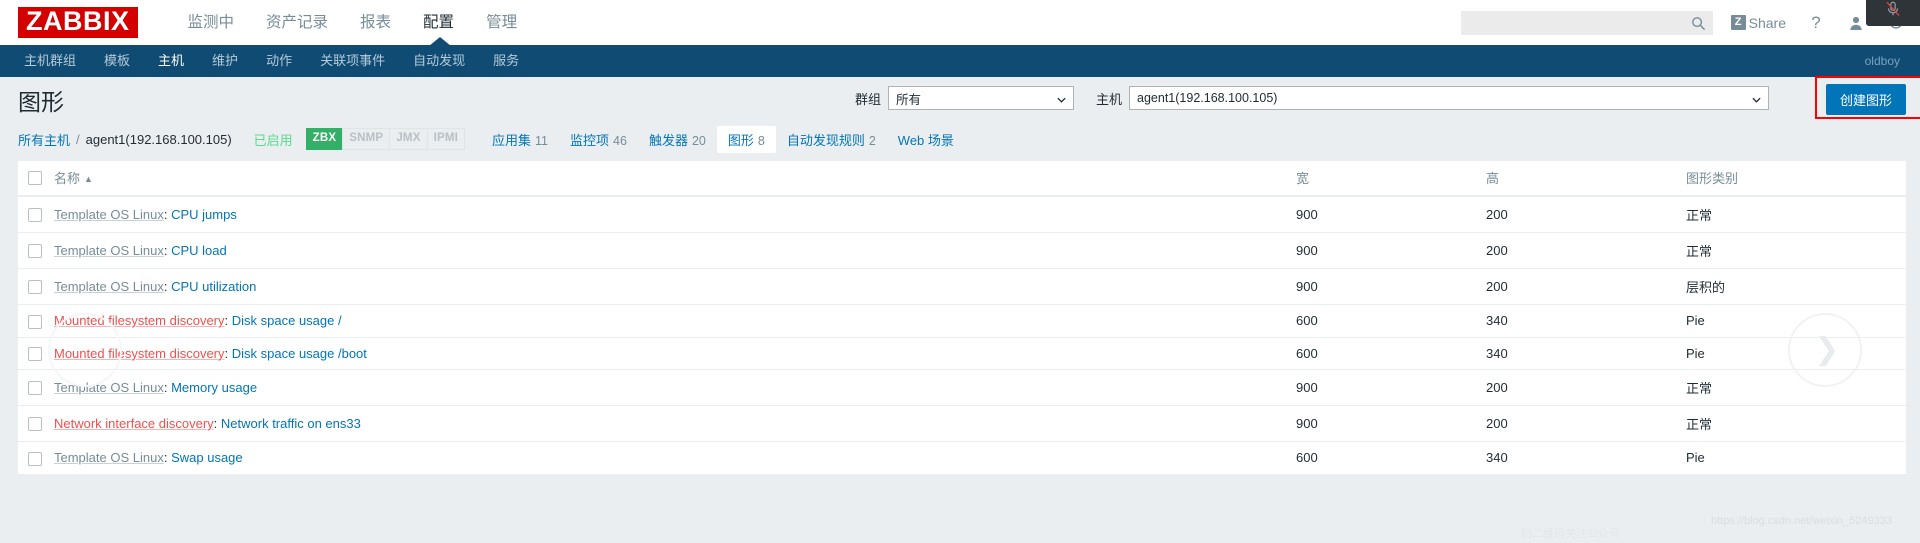 The width and height of the screenshot is (1920, 543). I want to click on watermark-note: 扫二维码关注公众号, so click(1570, 534).